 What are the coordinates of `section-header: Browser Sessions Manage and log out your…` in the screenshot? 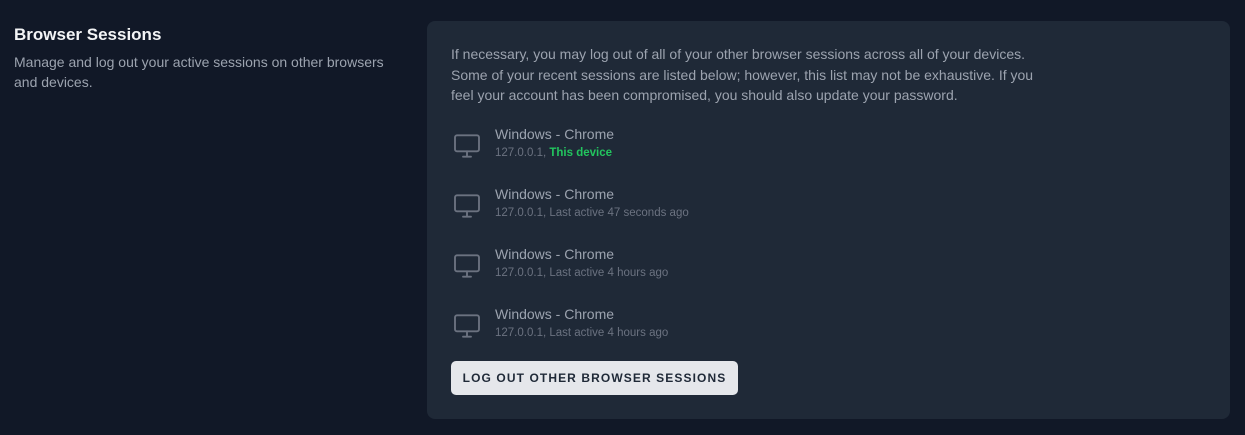 It's located at (209, 58).